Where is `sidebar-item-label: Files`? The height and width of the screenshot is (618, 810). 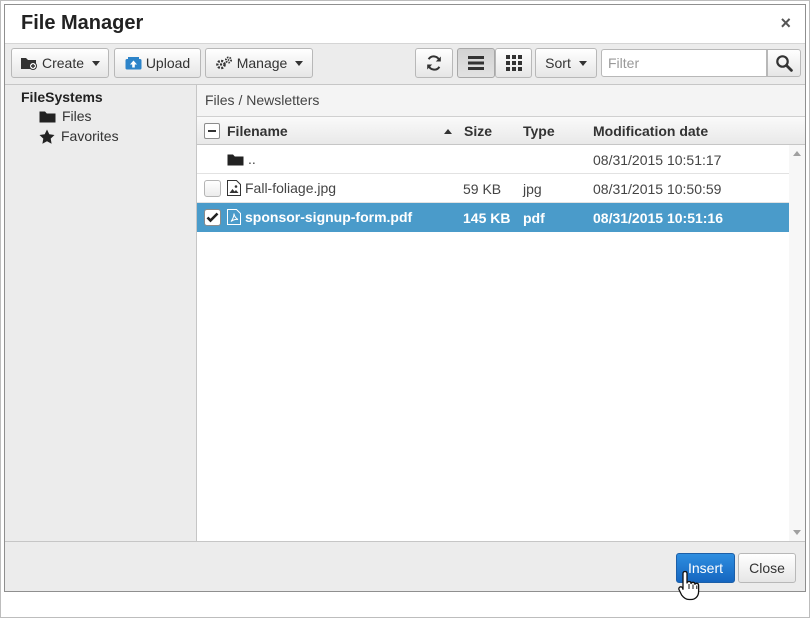 sidebar-item-label: Files is located at coordinates (77, 116).